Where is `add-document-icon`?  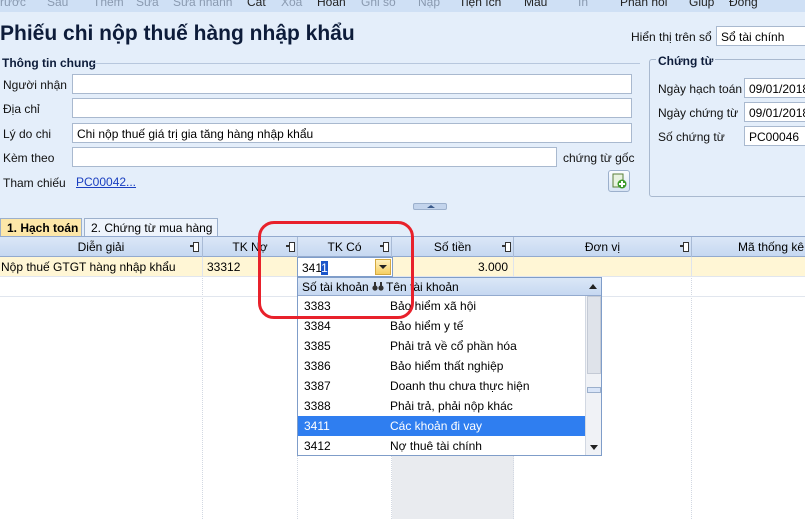
add-document-icon is located at coordinates (619, 181).